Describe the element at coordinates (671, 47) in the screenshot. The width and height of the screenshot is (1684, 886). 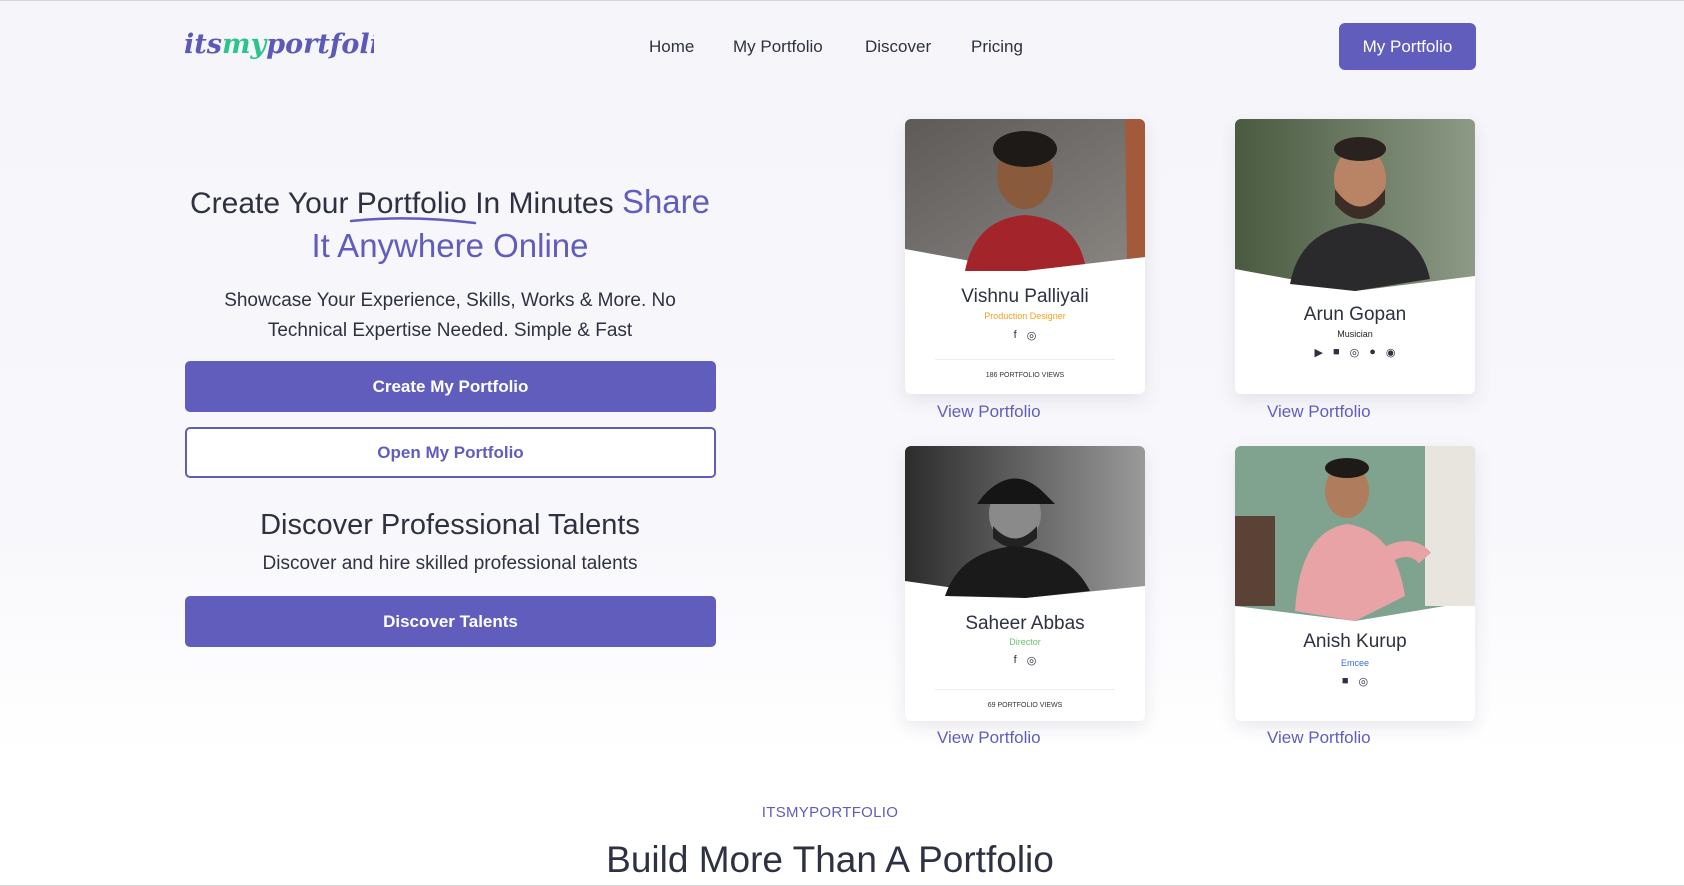
I see `nav-home: Home` at that location.